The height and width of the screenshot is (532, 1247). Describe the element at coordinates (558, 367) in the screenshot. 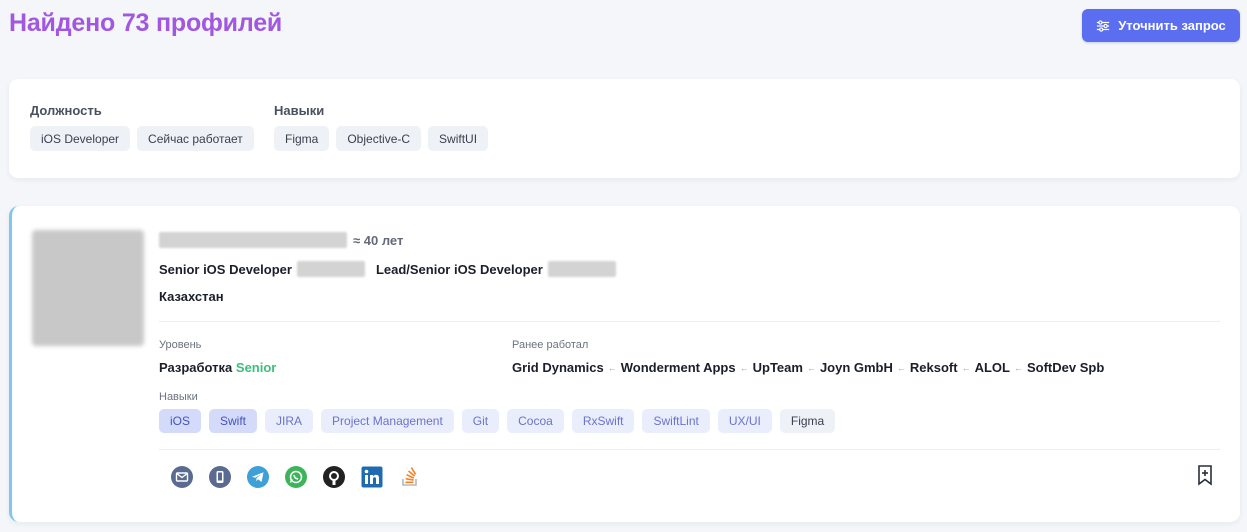

I see `company: Grid Dynamics` at that location.